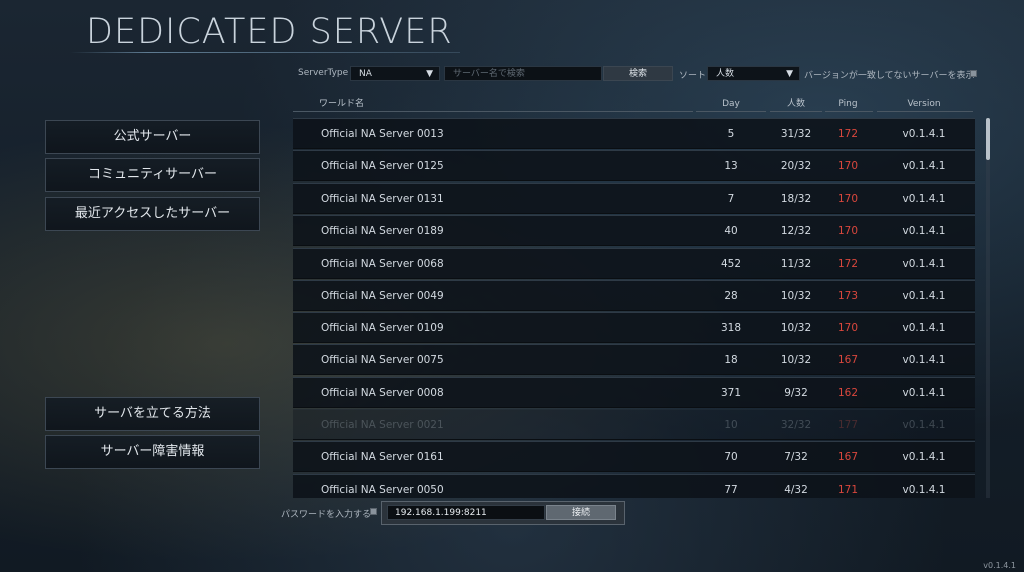  Describe the element at coordinates (581, 512) in the screenshot. I see `connect-button: 接続` at that location.